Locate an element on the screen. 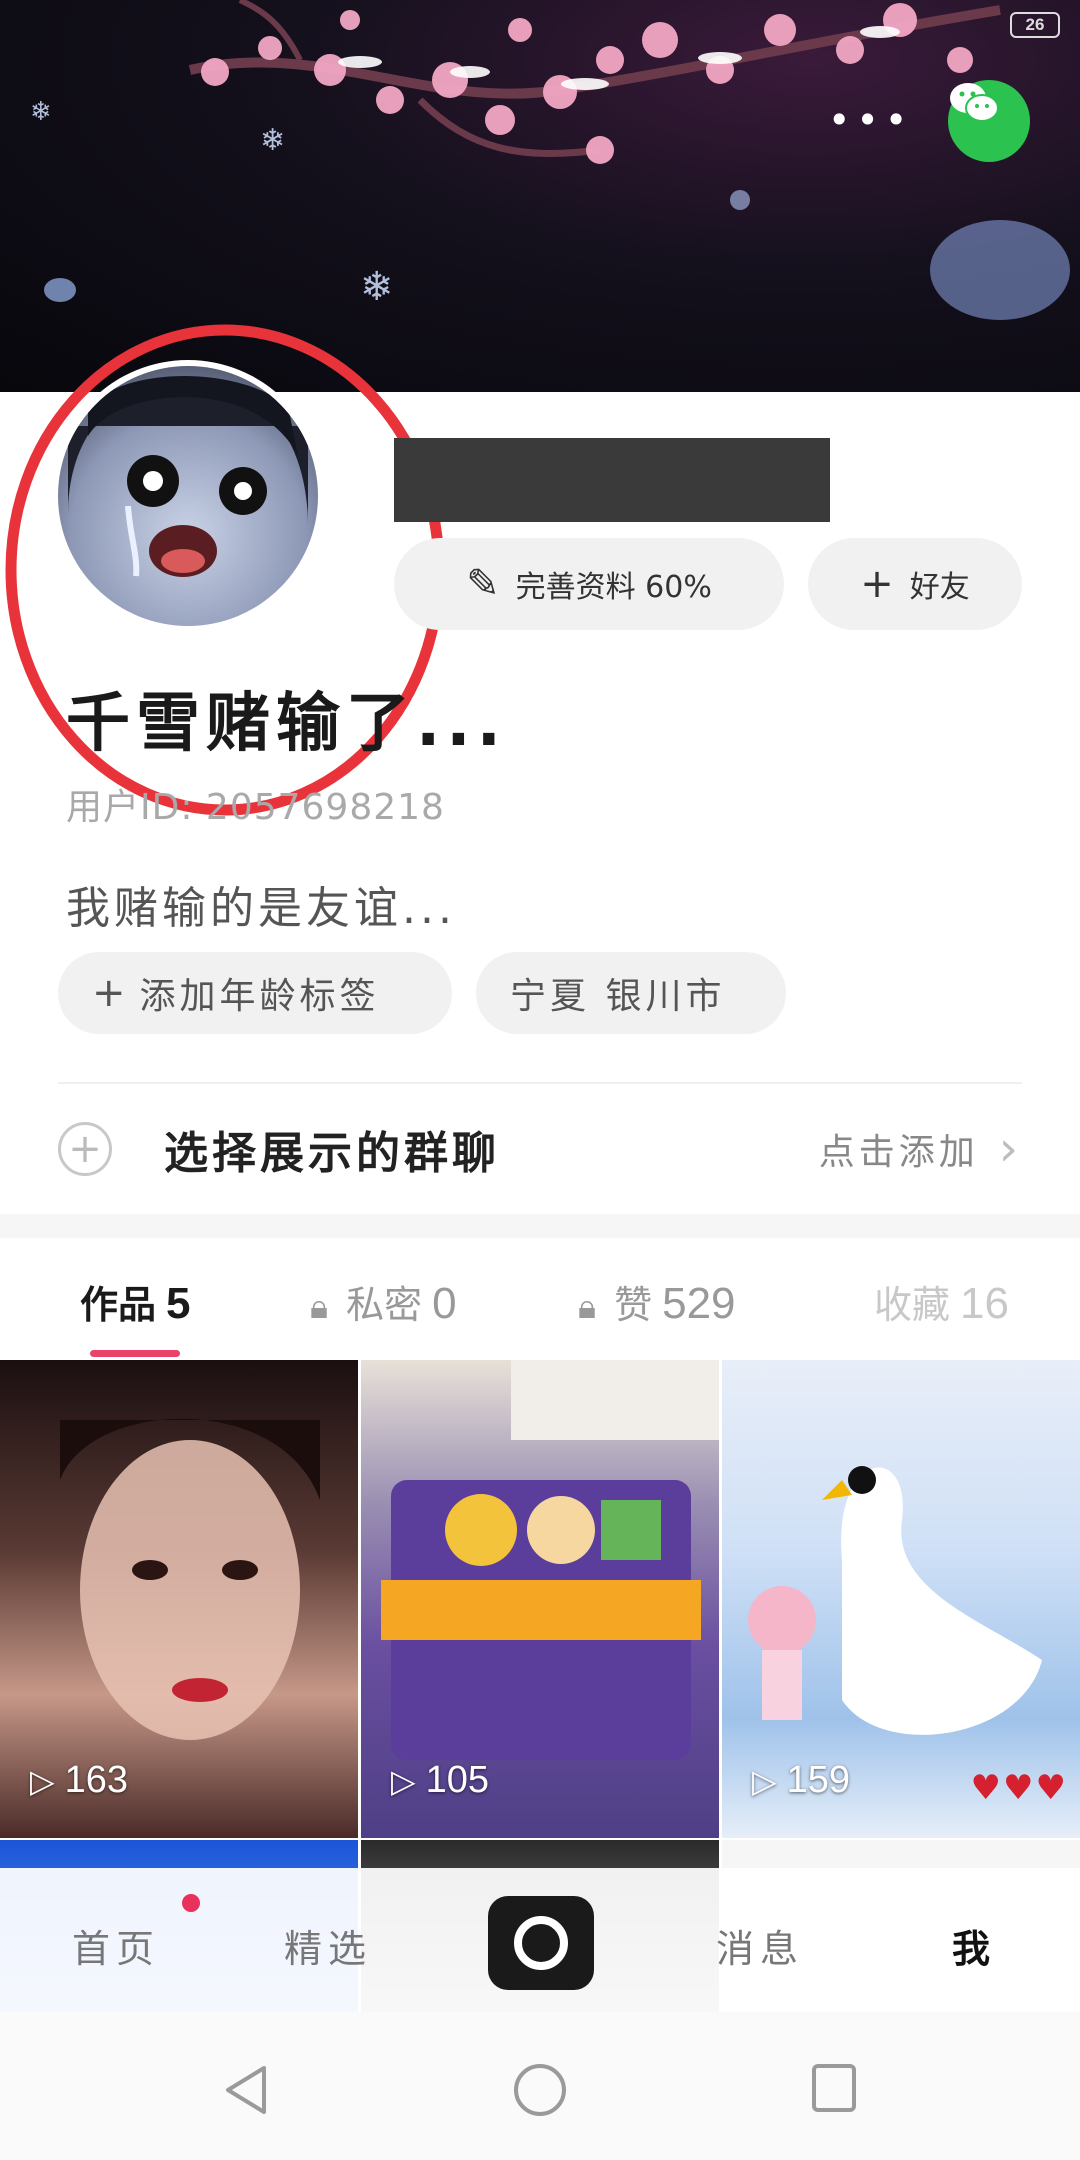 This screenshot has width=1080, height=2160. avatar-image is located at coordinates (188, 496).